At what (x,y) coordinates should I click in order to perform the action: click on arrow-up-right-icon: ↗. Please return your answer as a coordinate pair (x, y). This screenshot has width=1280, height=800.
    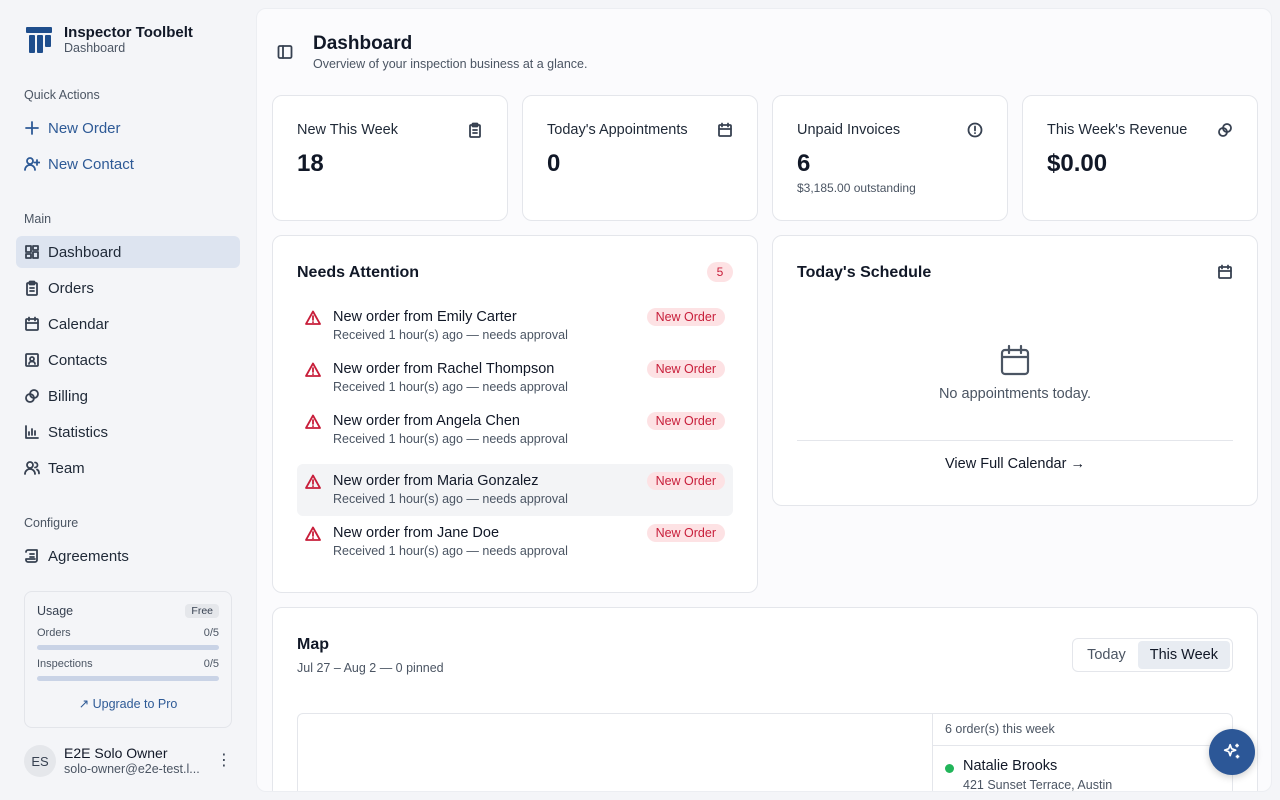
    Looking at the image, I should click on (84, 704).